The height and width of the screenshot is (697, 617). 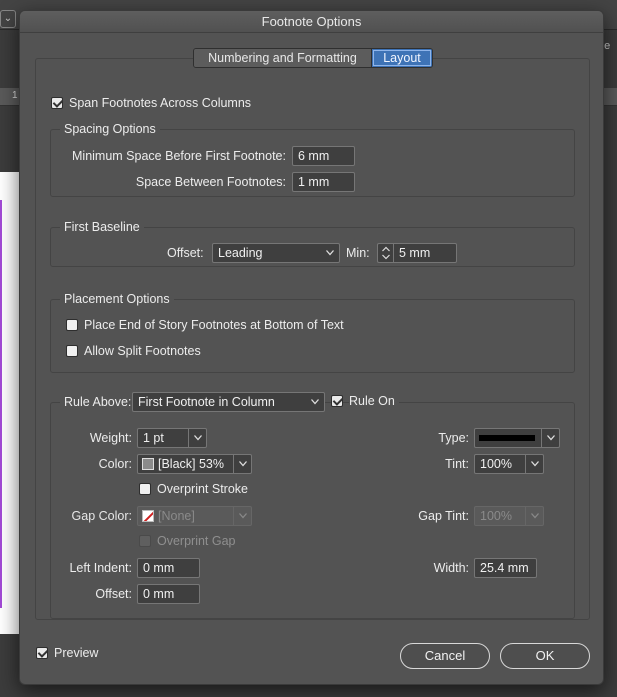 I want to click on tint-label: Tint:, so click(x=457, y=464).